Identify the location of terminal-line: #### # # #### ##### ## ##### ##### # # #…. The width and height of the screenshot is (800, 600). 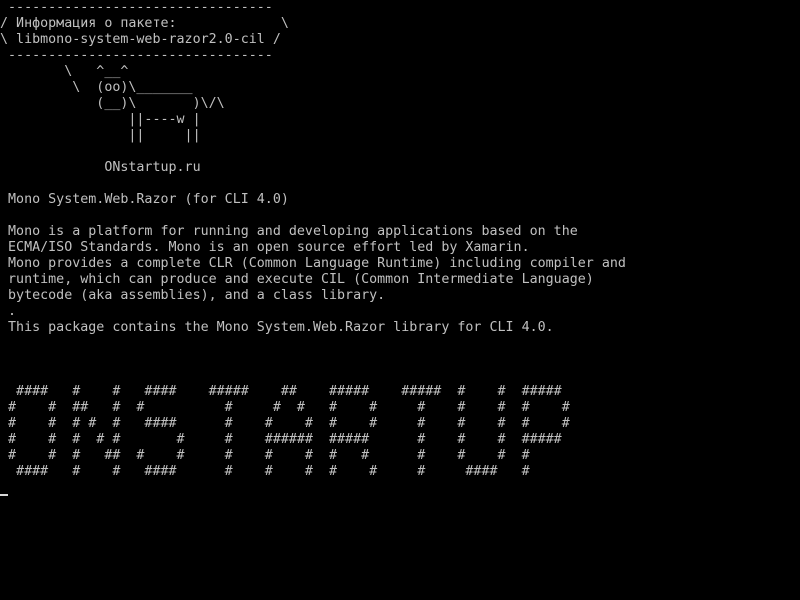
(281, 391).